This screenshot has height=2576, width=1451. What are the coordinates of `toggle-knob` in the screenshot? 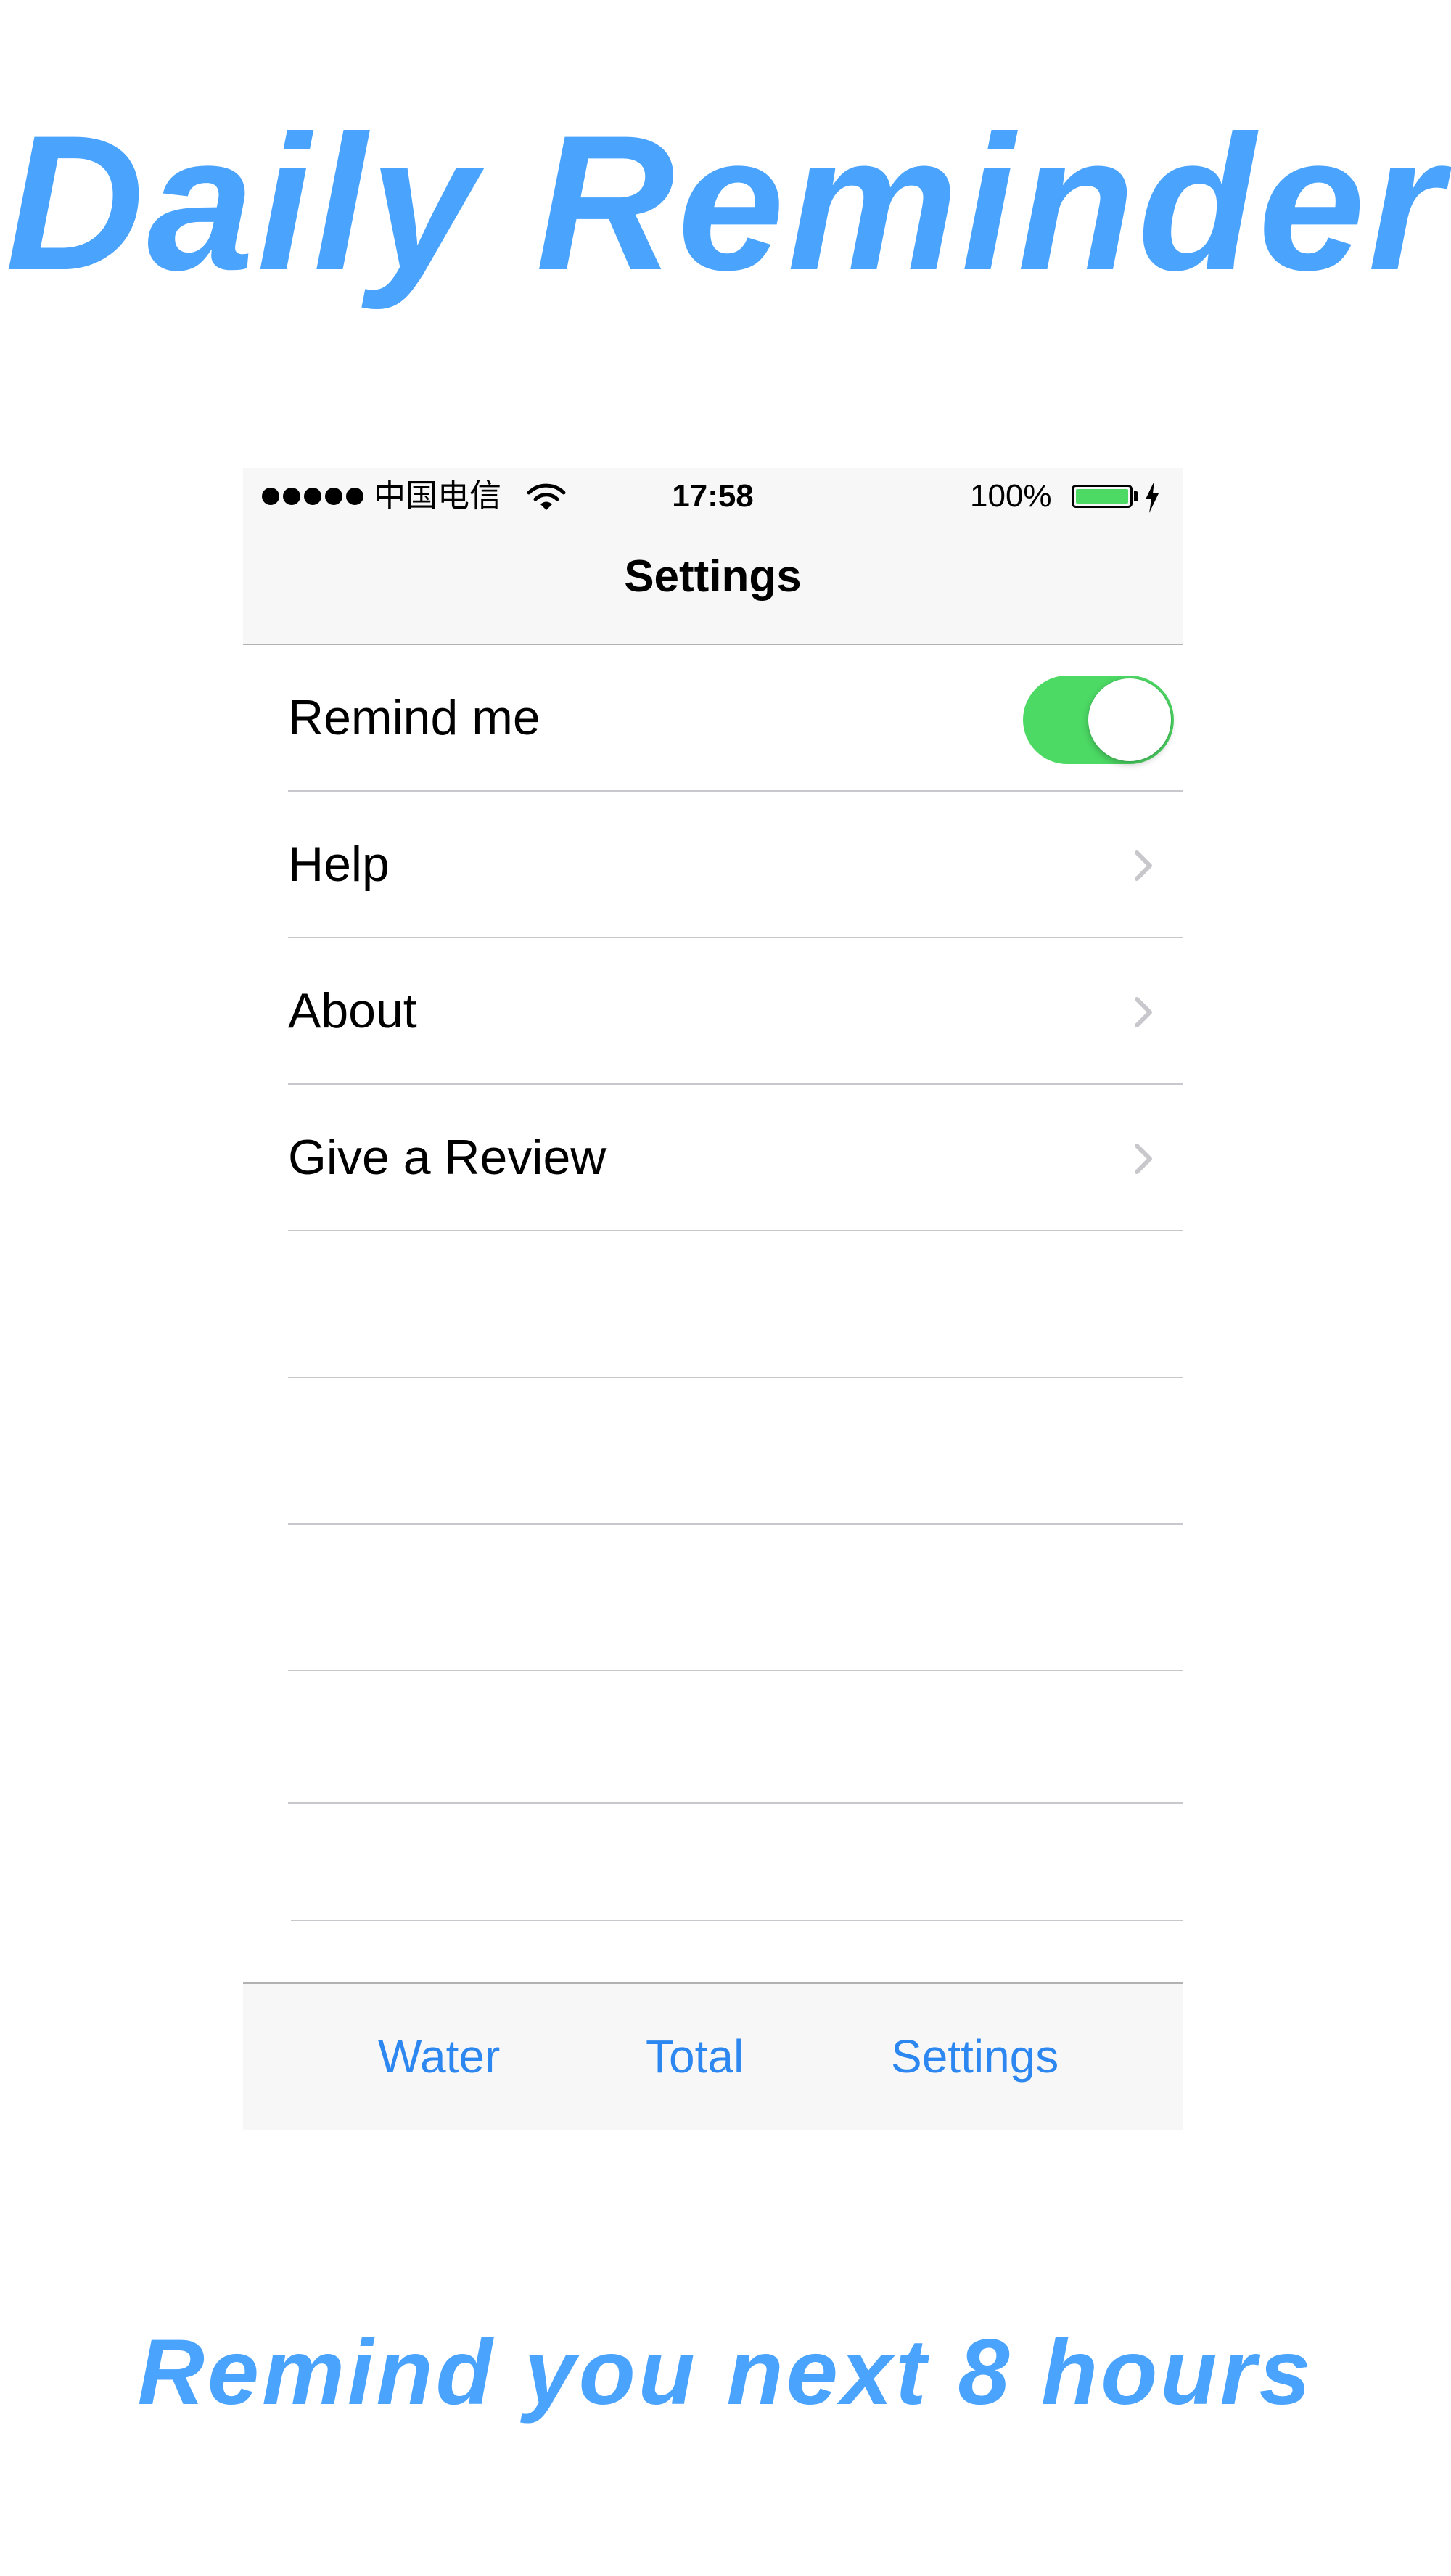 It's located at (1129, 719).